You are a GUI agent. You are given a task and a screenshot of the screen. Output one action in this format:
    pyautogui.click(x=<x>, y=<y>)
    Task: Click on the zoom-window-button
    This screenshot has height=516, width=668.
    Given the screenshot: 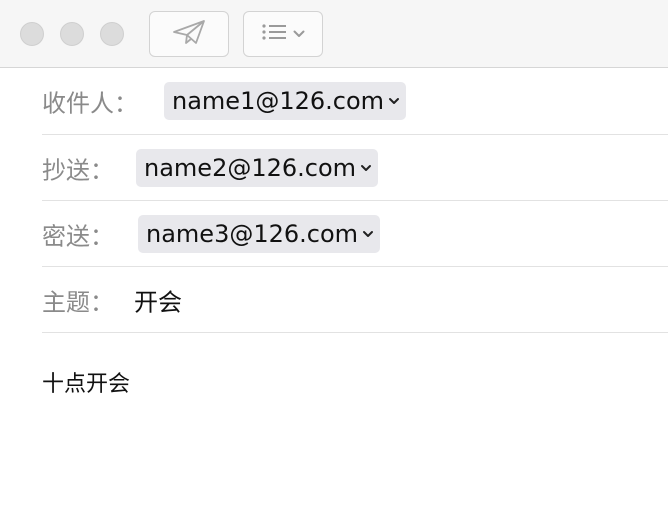 What is the action you would take?
    pyautogui.click(x=112, y=34)
    